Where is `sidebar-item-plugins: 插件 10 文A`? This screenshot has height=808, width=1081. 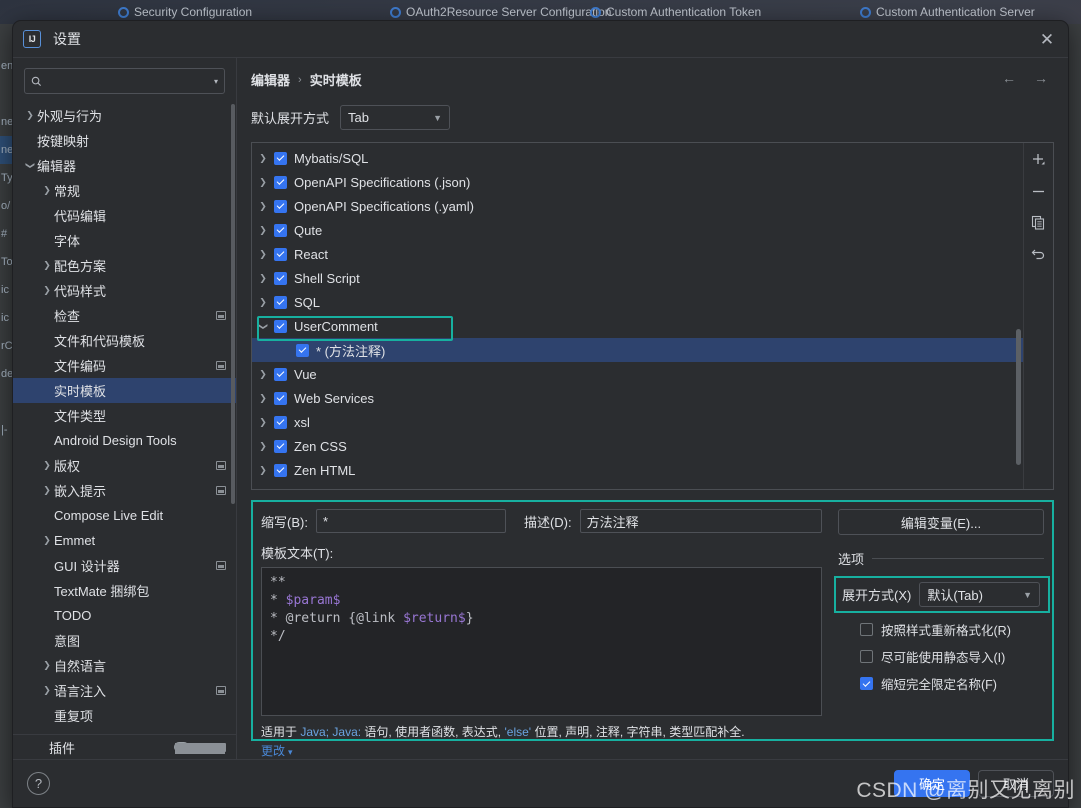 sidebar-item-plugins: 插件 10 文A is located at coordinates (124, 746).